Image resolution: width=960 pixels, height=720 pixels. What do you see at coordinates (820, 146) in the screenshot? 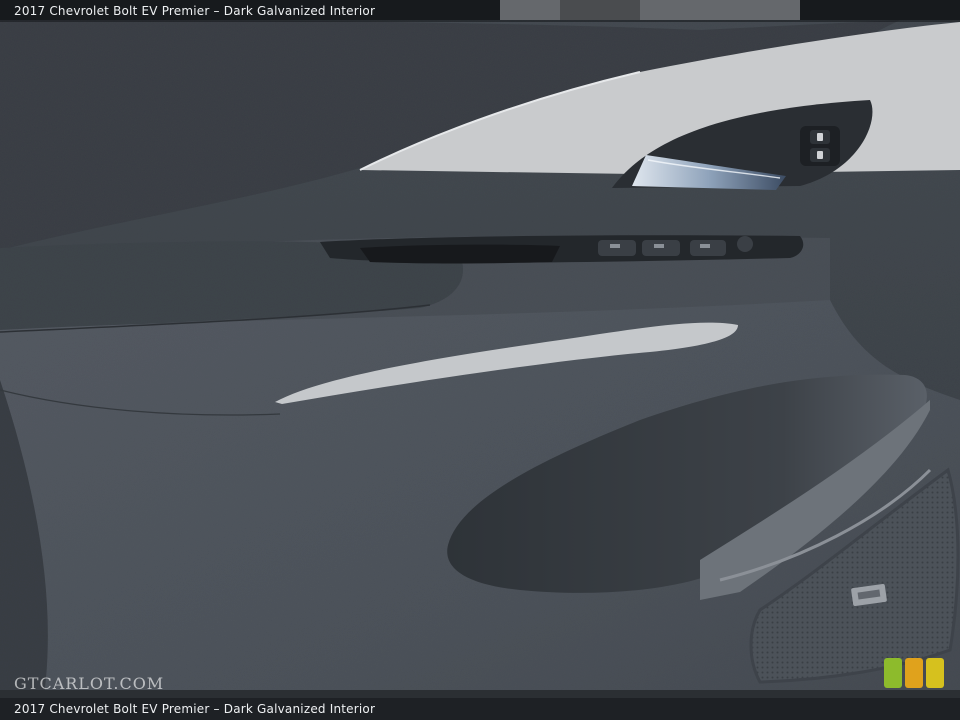
I see `lock-switch-icon` at bounding box center [820, 146].